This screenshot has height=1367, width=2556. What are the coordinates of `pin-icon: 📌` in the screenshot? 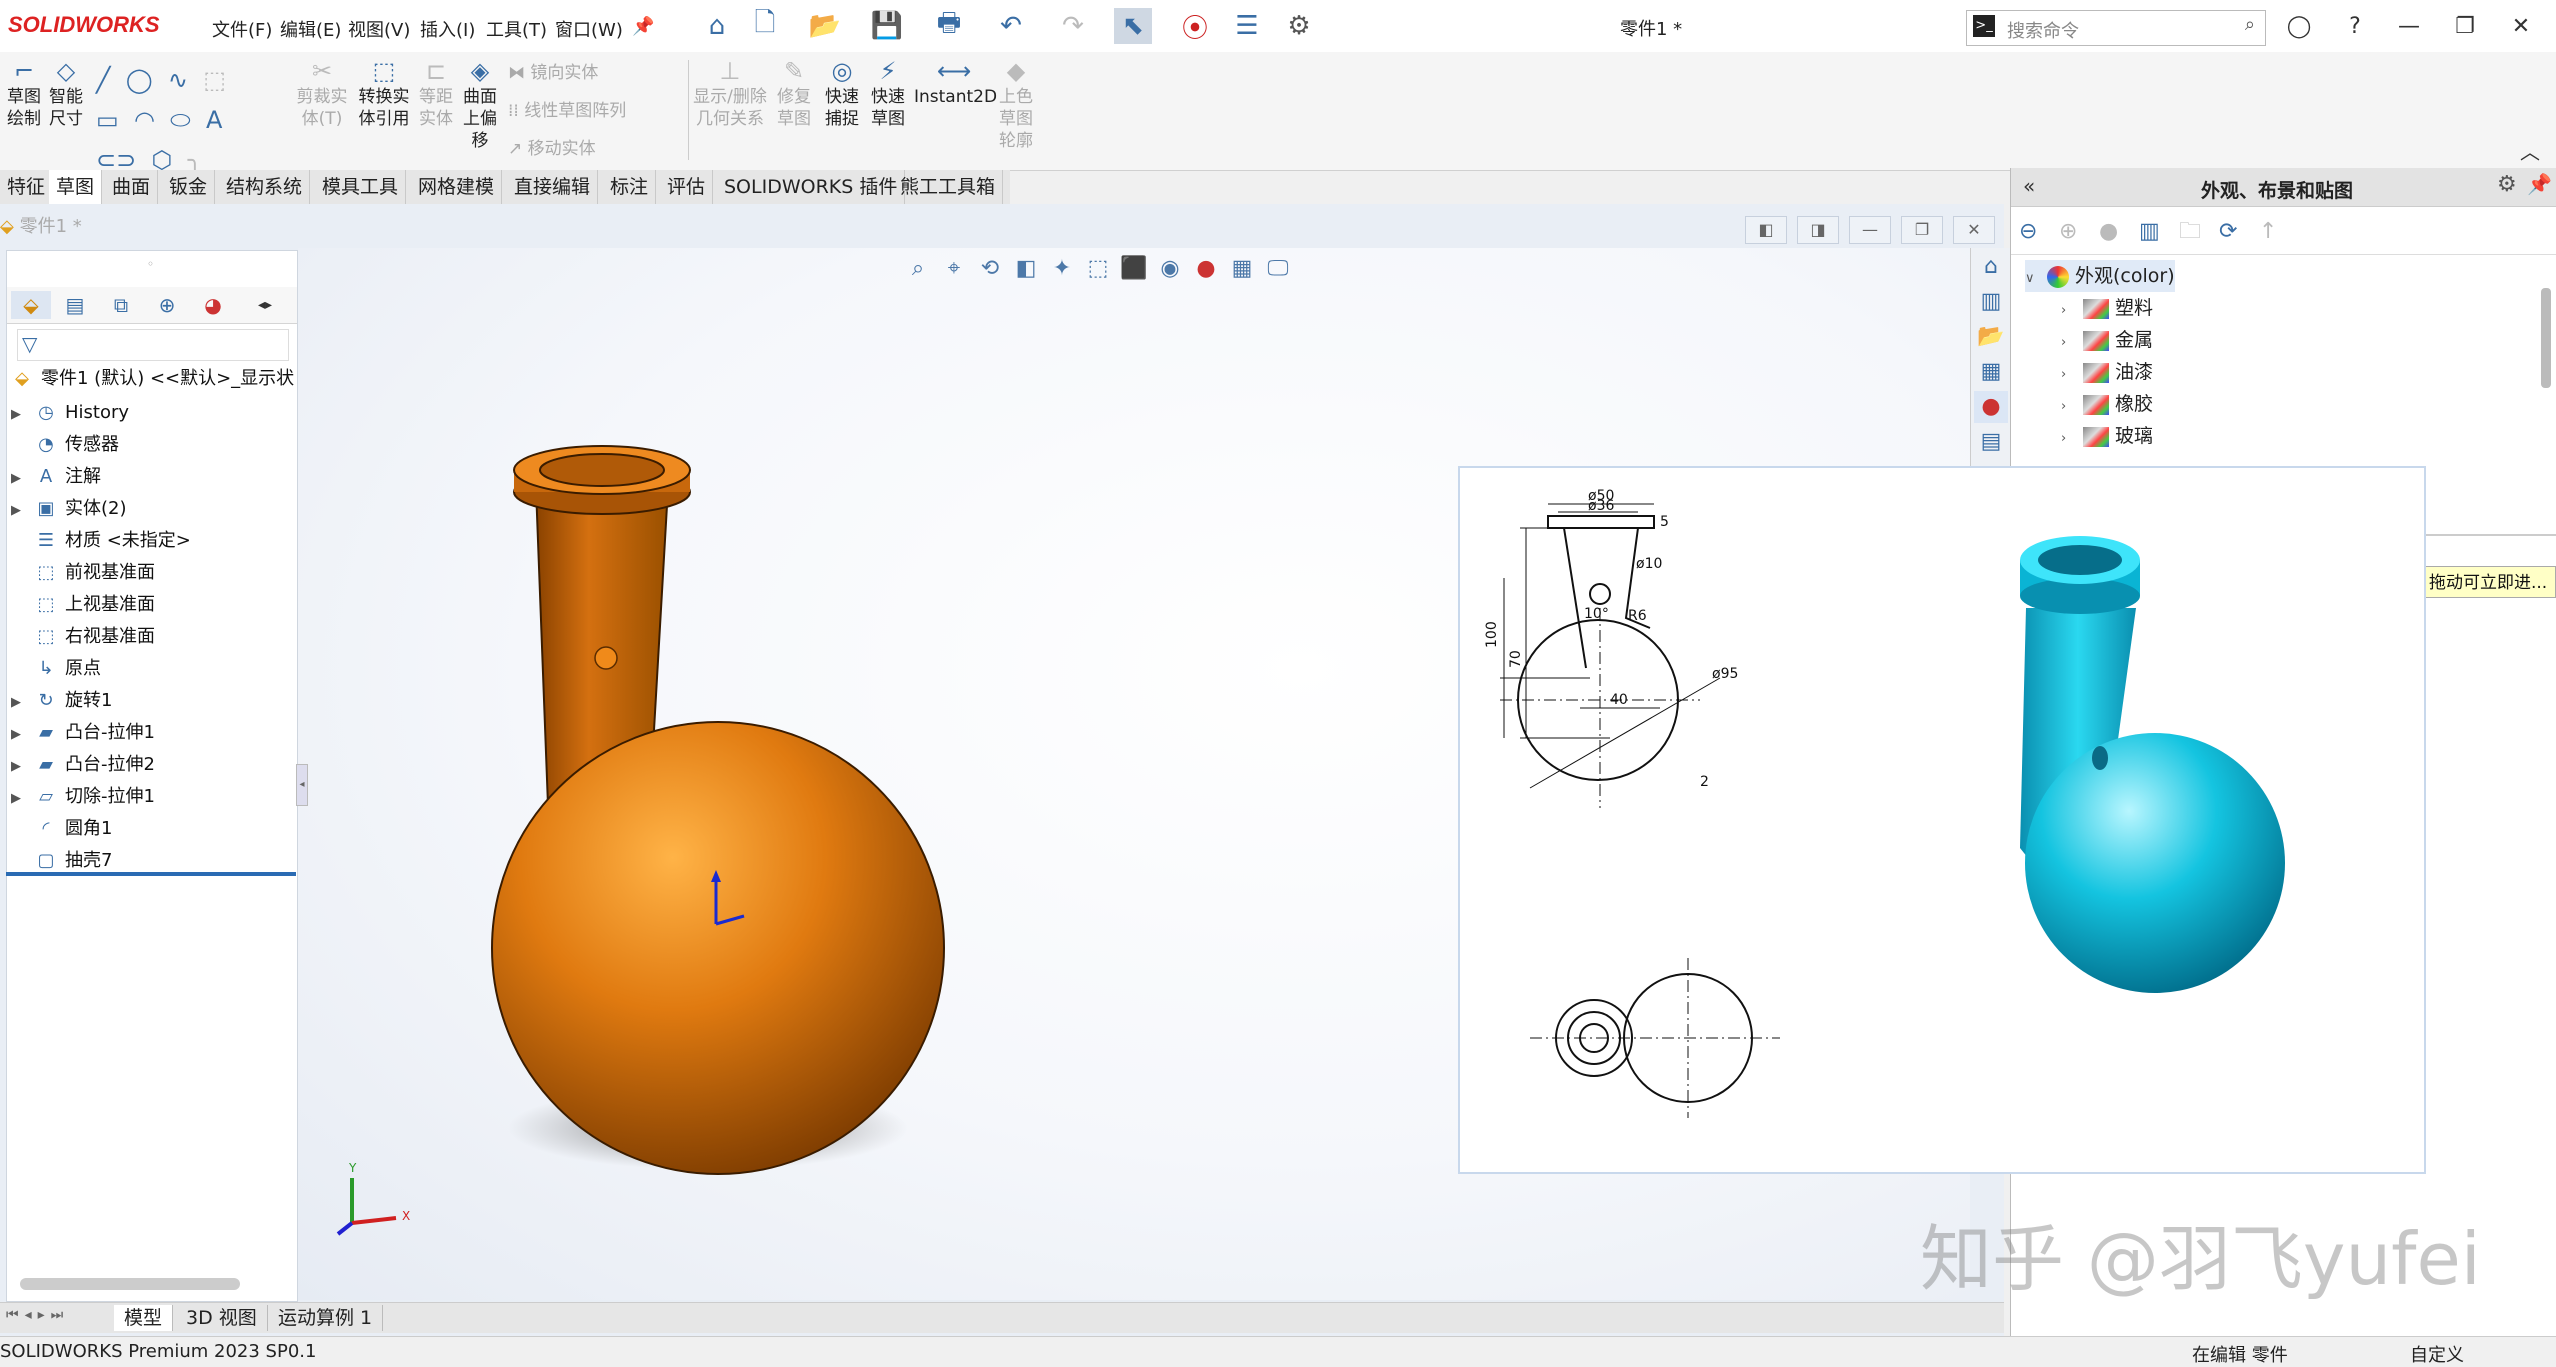 It's located at (643, 26).